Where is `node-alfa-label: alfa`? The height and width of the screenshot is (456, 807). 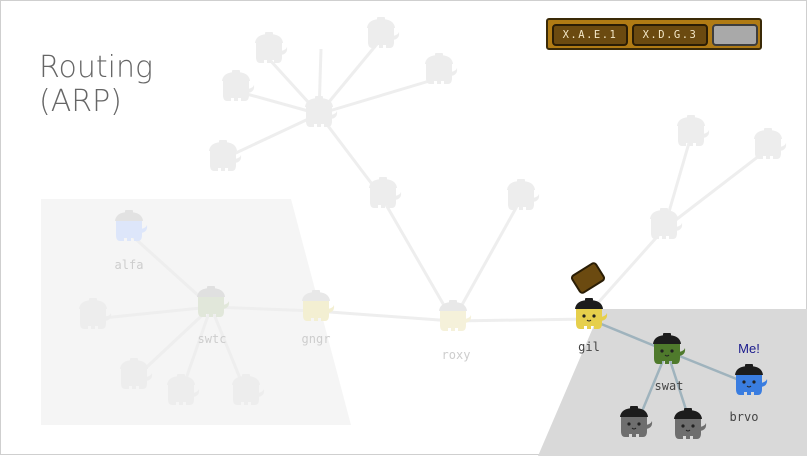 node-alfa-label: alfa is located at coordinates (129, 265).